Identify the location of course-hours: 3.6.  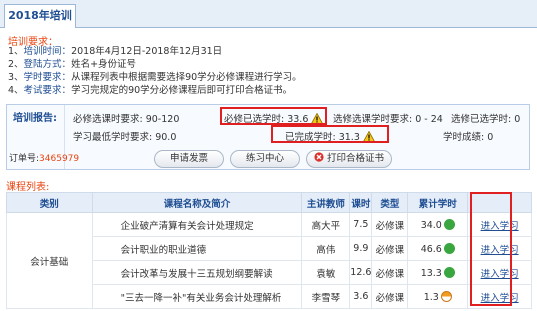
(361, 296).